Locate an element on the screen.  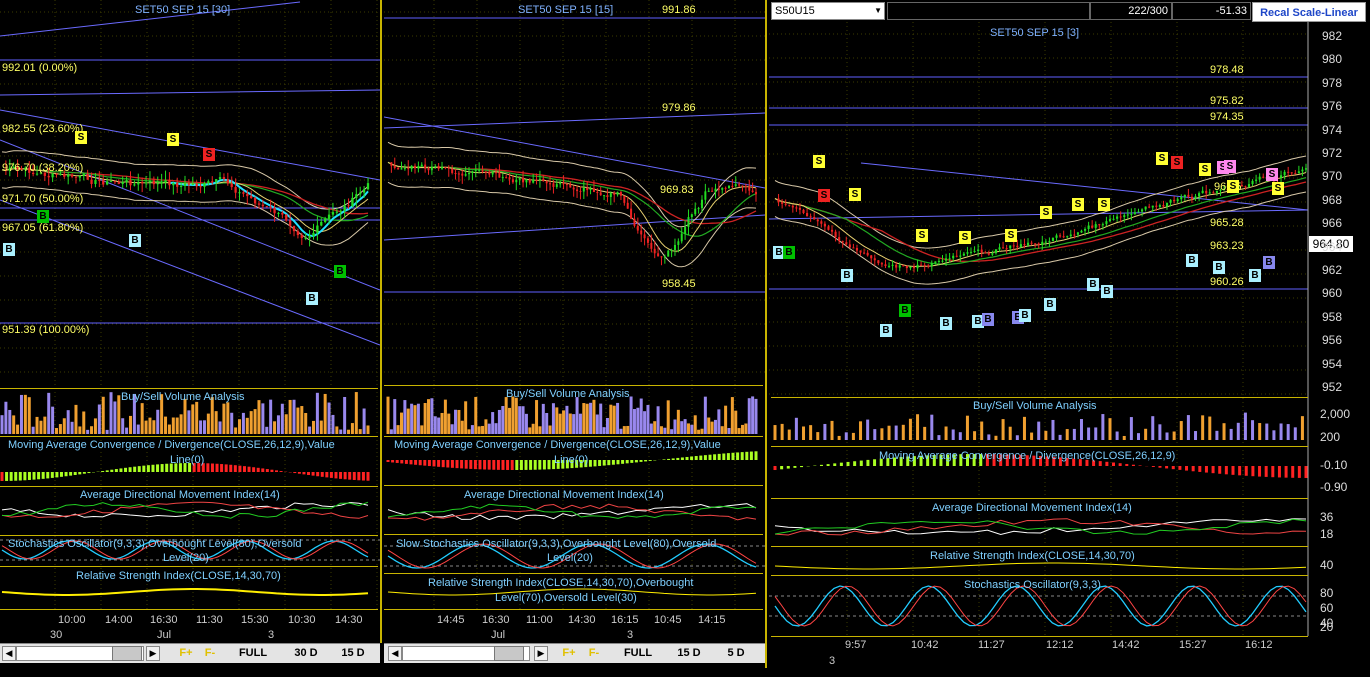
range-30d-button: 30 D is located at coordinates (306, 653).